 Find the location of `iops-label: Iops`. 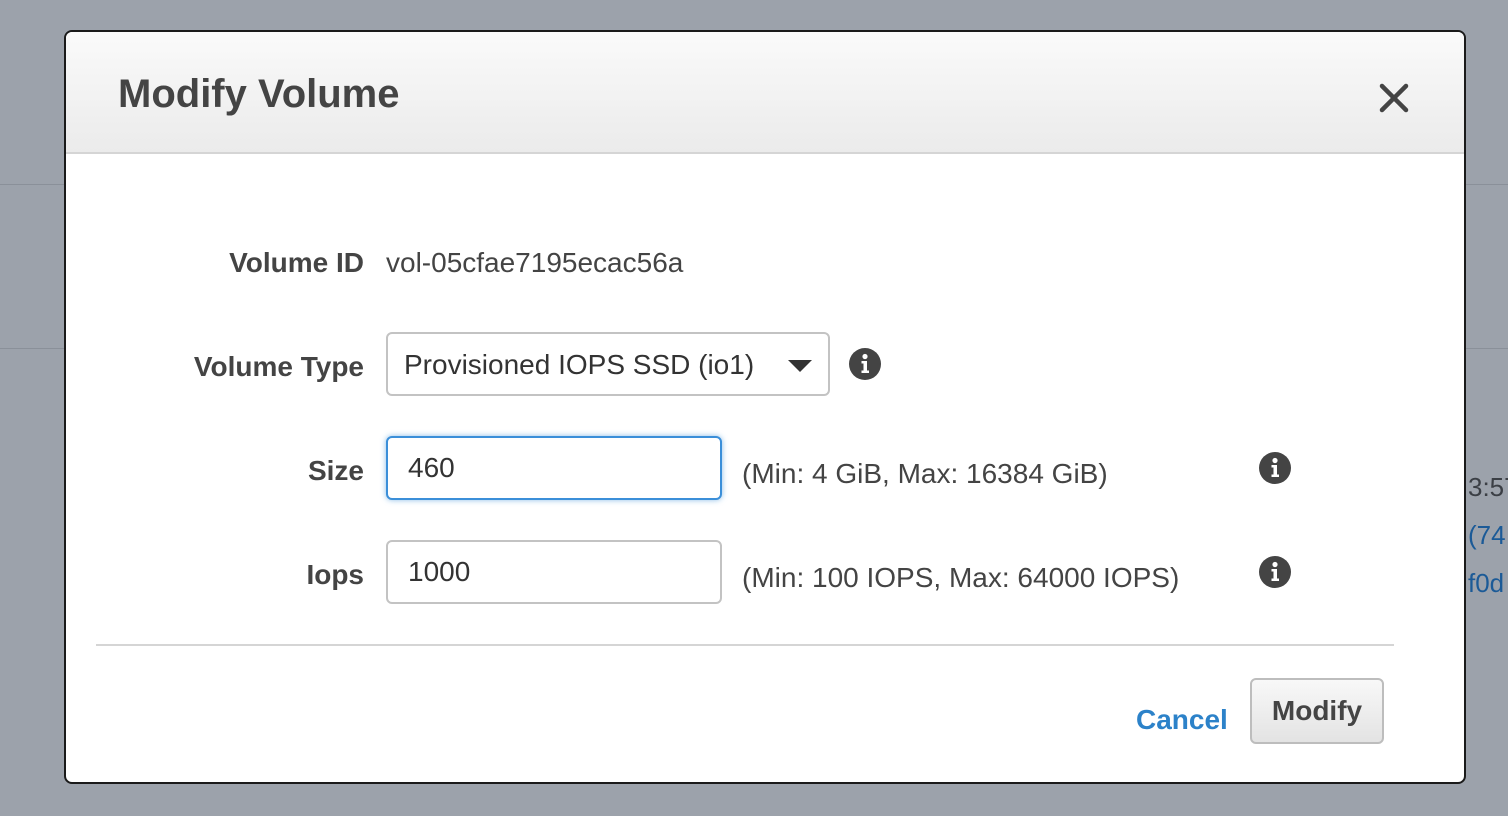

iops-label: Iops is located at coordinates (335, 574).